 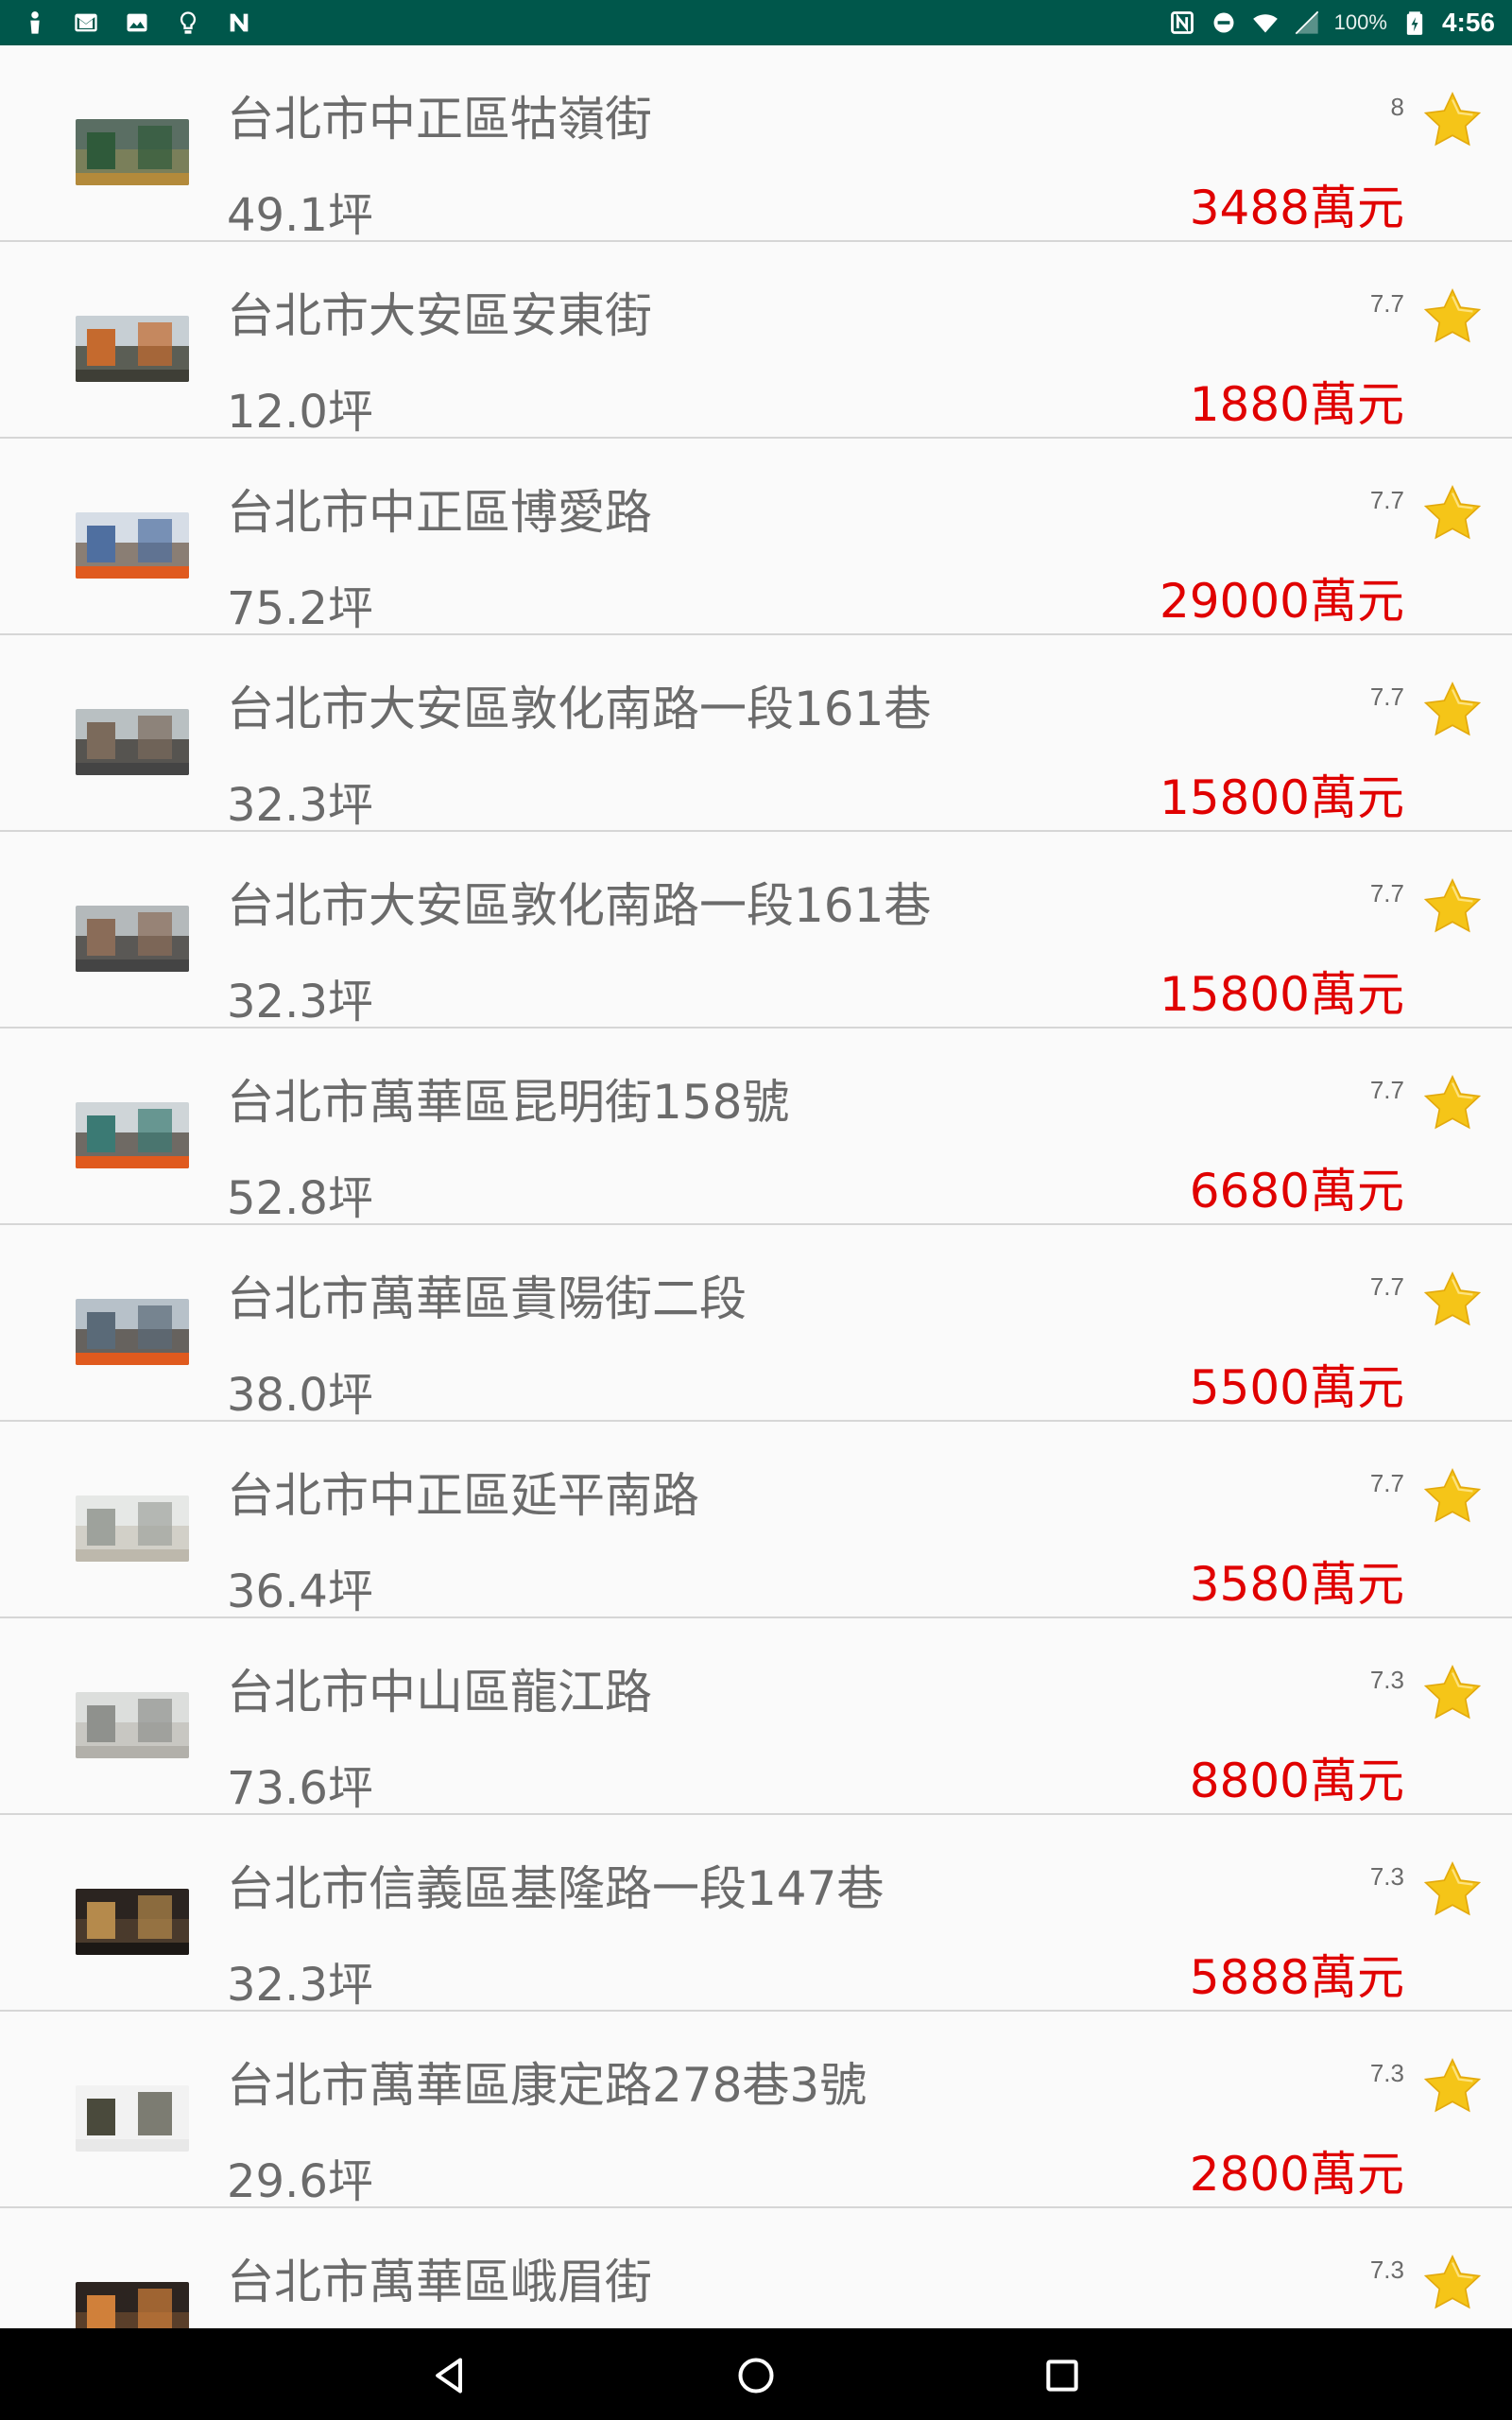 What do you see at coordinates (756, 2268) in the screenshot?
I see `listing-row: 台北市萬華區峨眉街 7.3` at bounding box center [756, 2268].